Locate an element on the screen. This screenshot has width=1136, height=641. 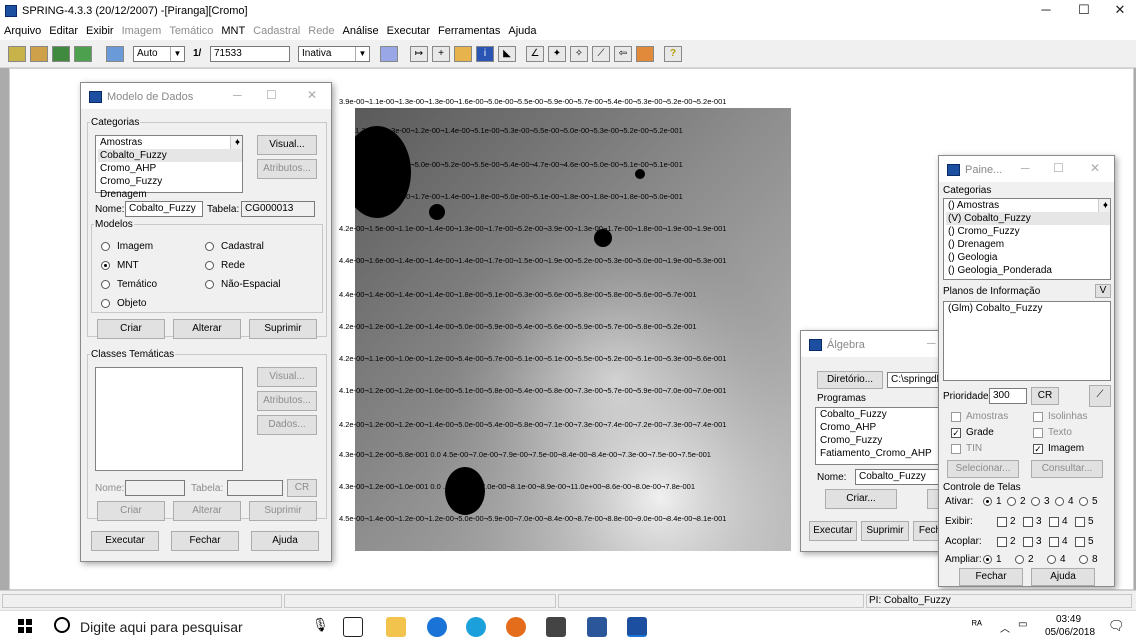
menu-item-imagem: Imagem is located at coordinates (142, 29).